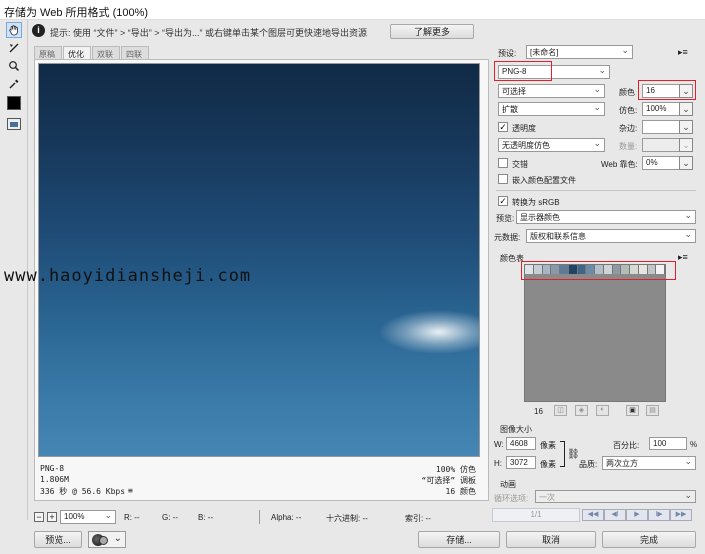 The image size is (705, 554). Describe the element at coordinates (686, 145) in the screenshot. I see `amount-dropdown: ⌄` at that location.